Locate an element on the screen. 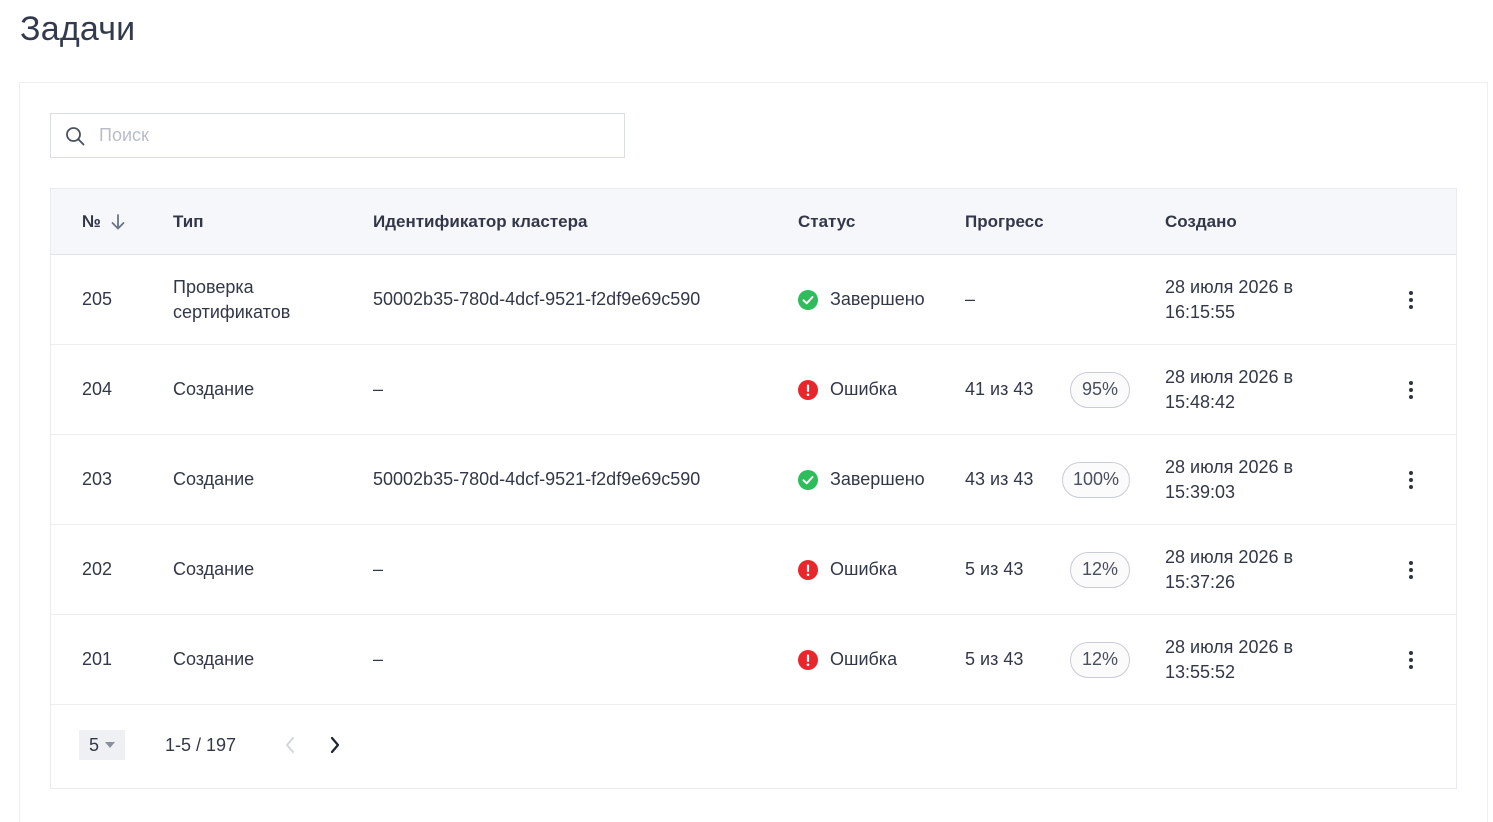 The width and height of the screenshot is (1493, 822). column-header-progress: Прогресс is located at coordinates (1004, 221).